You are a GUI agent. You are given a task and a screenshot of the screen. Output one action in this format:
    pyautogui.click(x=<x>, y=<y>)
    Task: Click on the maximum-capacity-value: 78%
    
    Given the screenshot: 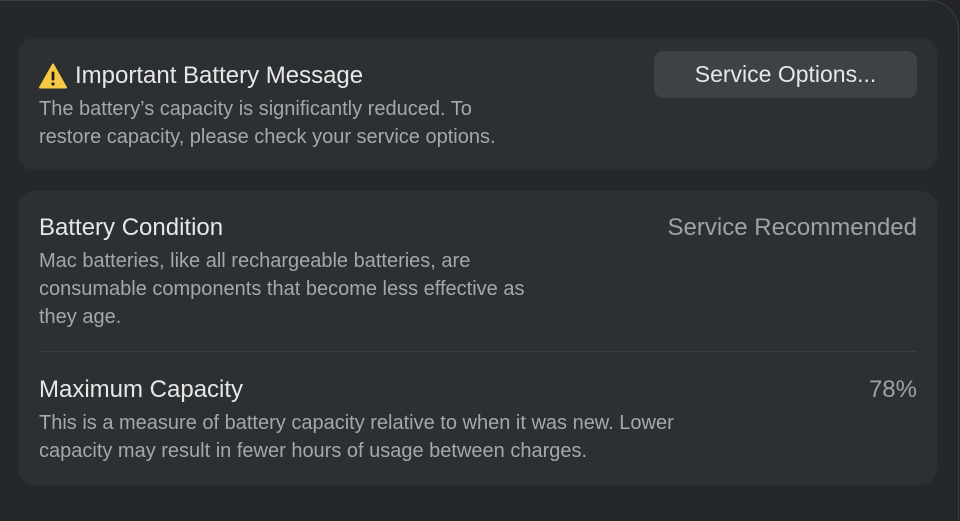 What is the action you would take?
    pyautogui.click(x=892, y=389)
    